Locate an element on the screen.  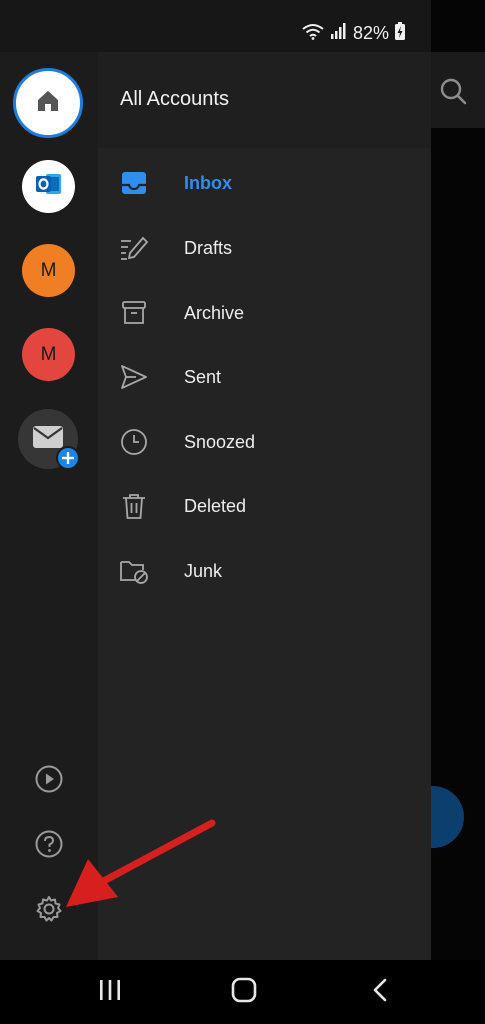
outlook-logo-icon is located at coordinates (49, 186).